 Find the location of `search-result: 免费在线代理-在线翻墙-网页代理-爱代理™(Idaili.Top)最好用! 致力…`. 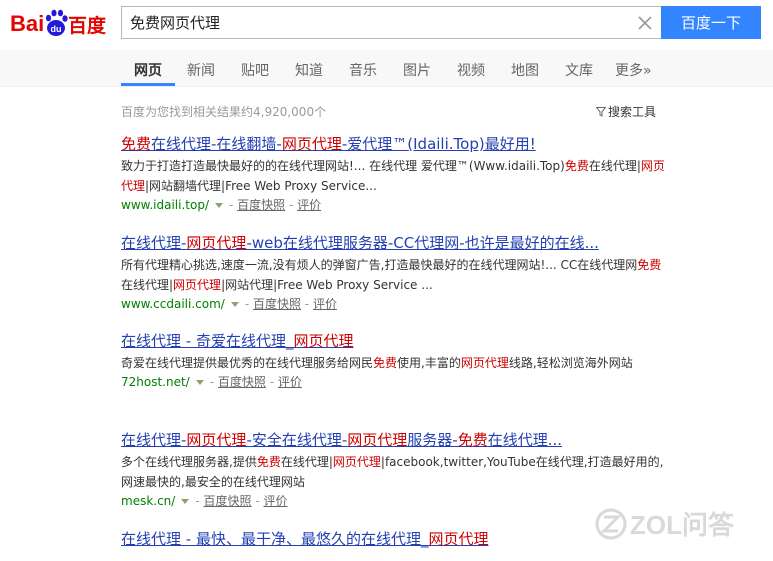

search-result: 免费在线代理-在线翻墙-网页代理-爱代理™(Idaili.Top)最好用! 致力… is located at coordinates (393, 174).